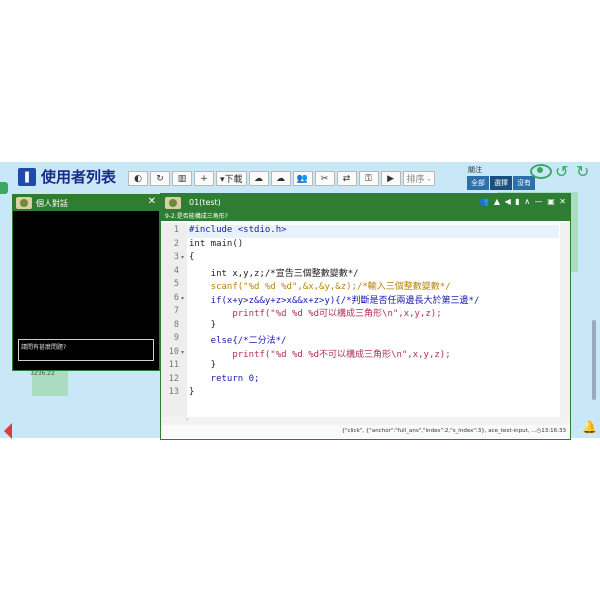  I want to click on line-number: 2, so click(176, 243).